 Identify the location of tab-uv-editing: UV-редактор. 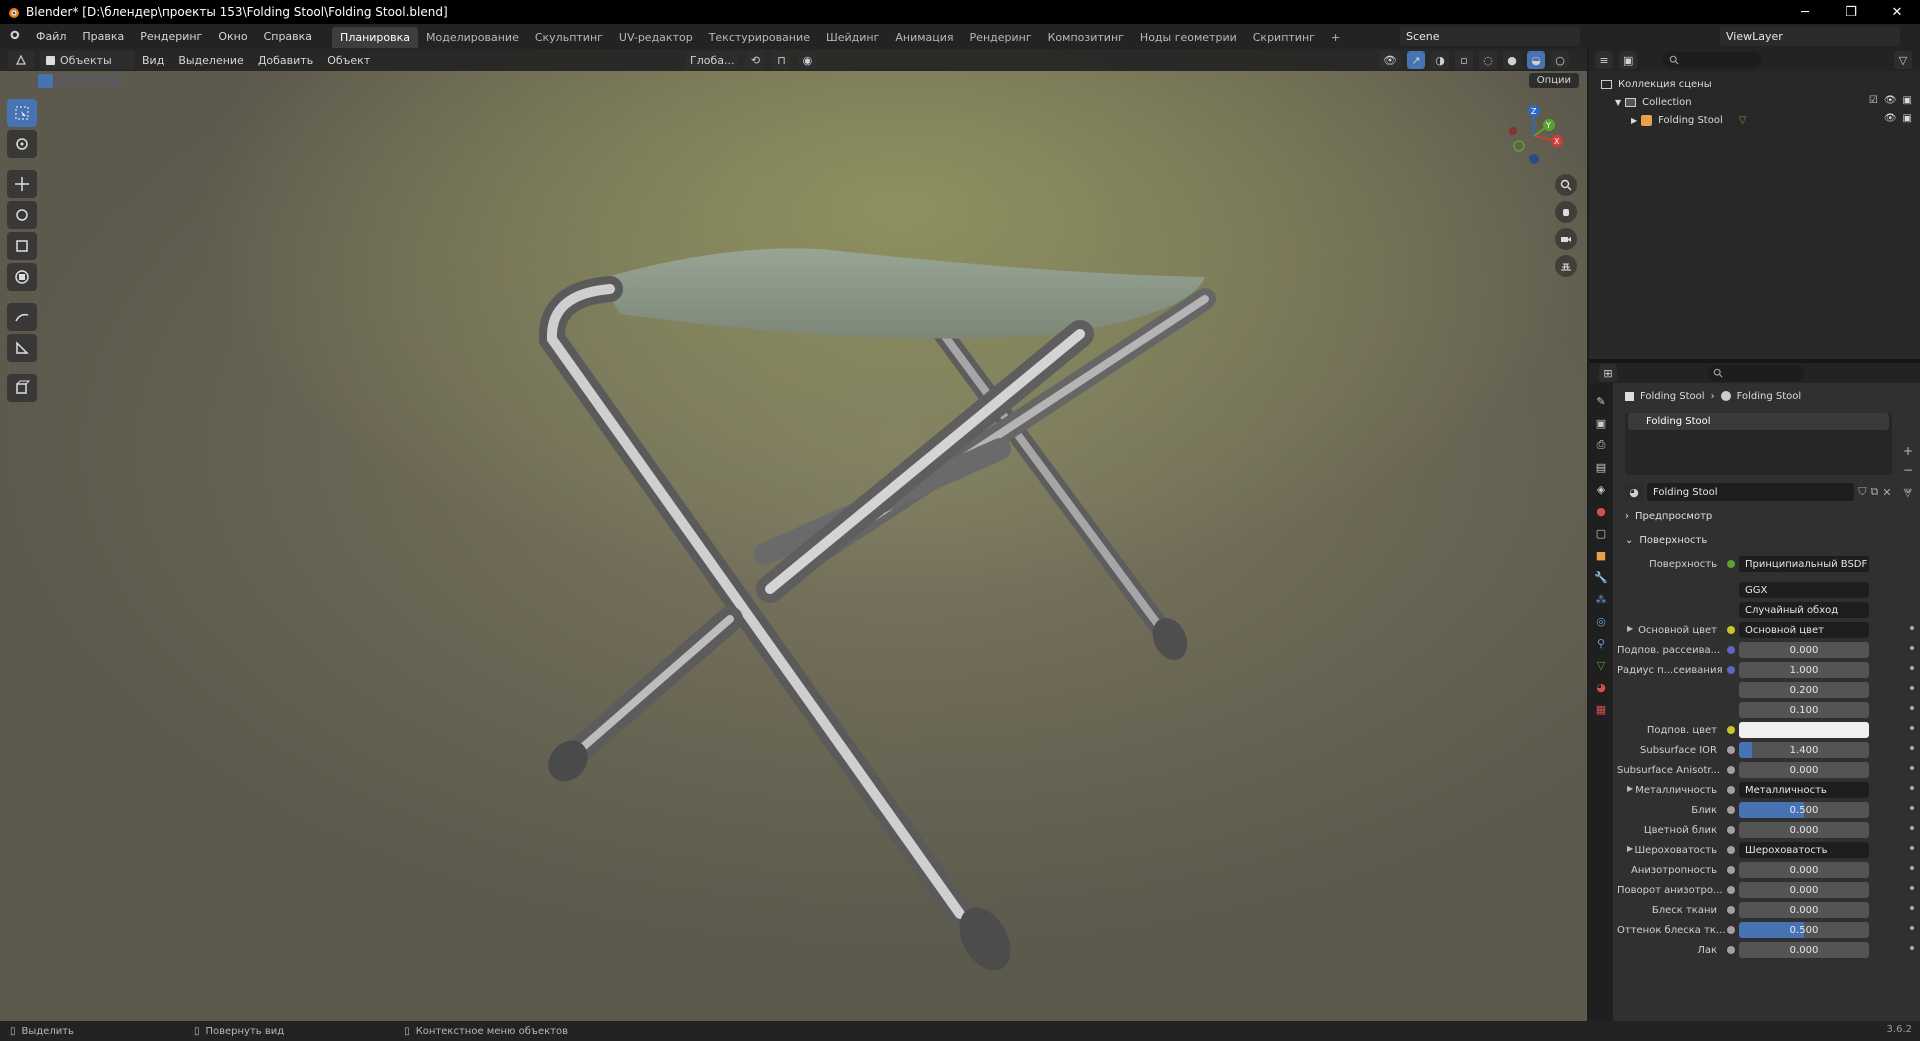
(656, 37).